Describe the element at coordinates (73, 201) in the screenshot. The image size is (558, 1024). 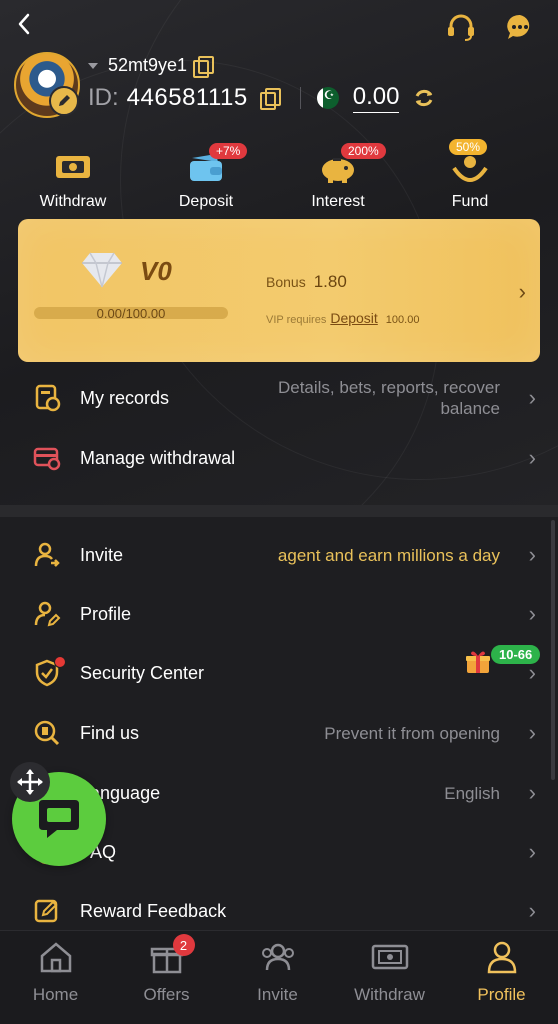
I see `quick-action-label: Withdraw` at that location.